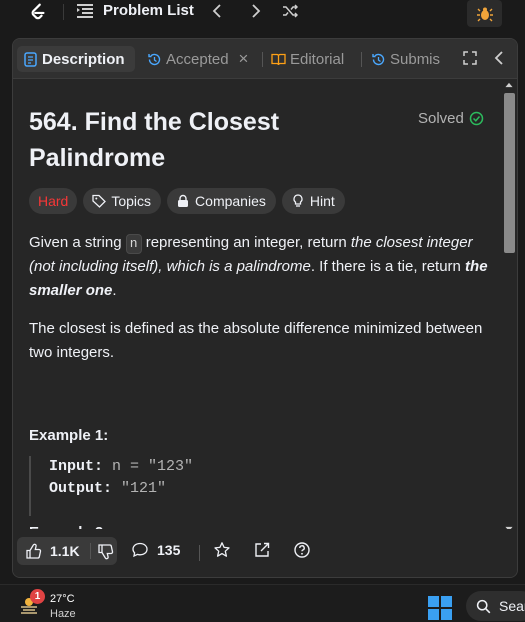  What do you see at coordinates (179, 140) in the screenshot?
I see `problem-title: 564. Find the Closest Palindrome` at bounding box center [179, 140].